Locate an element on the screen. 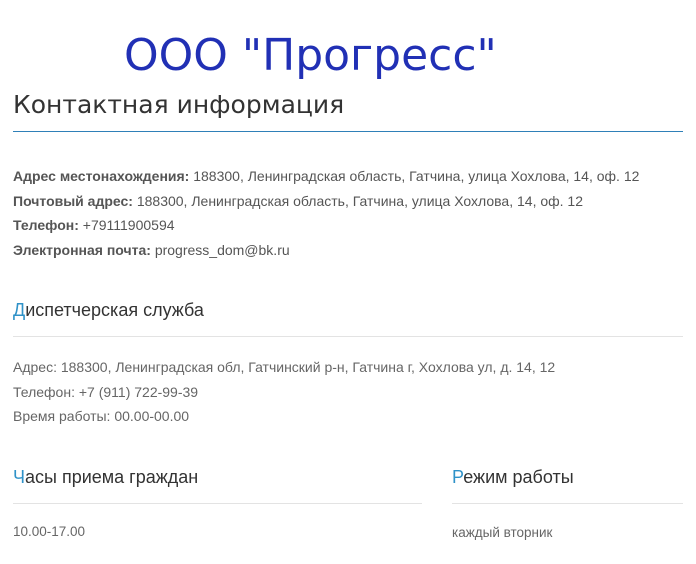 The height and width of the screenshot is (564, 696). email-value: progress_dom@bk.ru is located at coordinates (222, 249).